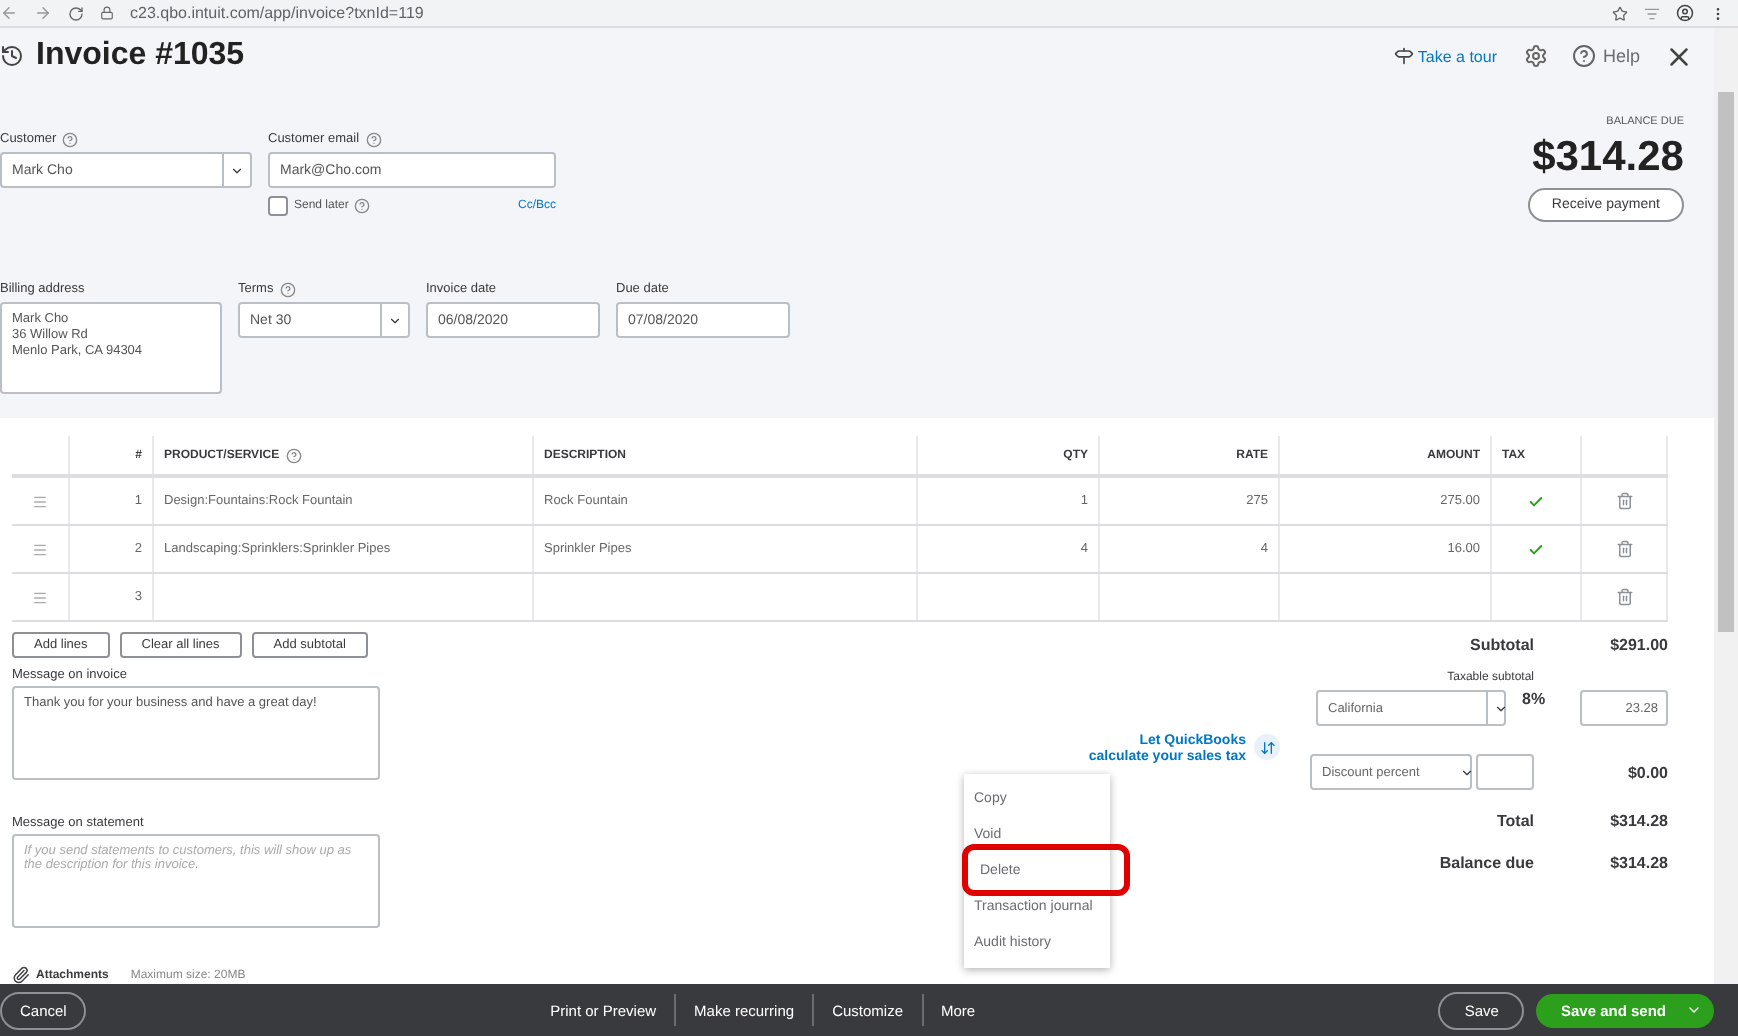  I want to click on scrollbar, so click(1726, 506).